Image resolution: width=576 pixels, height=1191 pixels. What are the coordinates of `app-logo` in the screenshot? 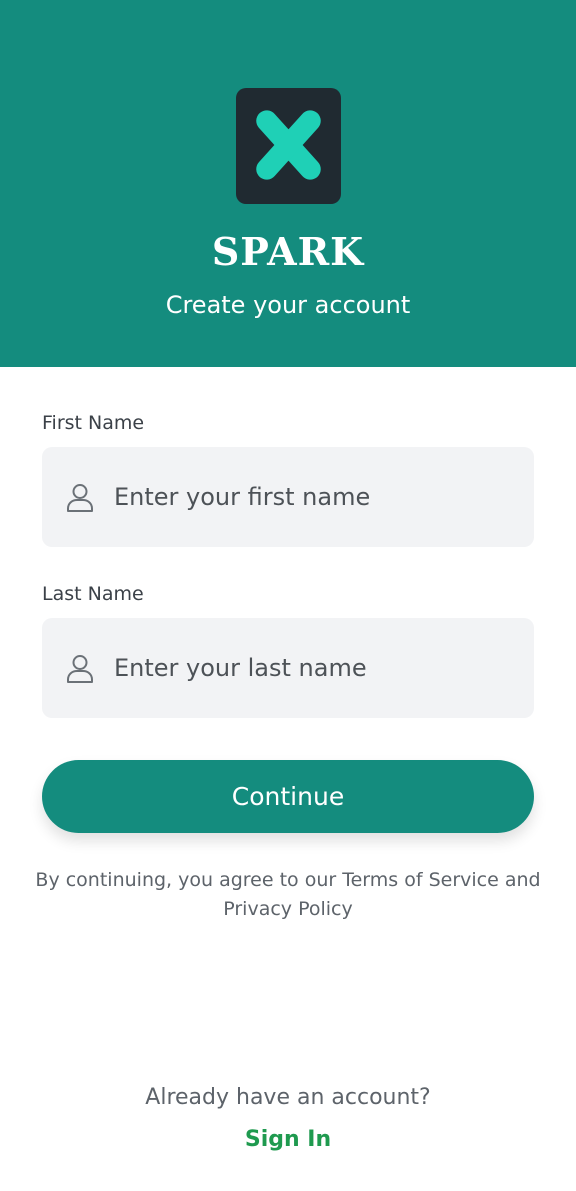 It's located at (288, 146).